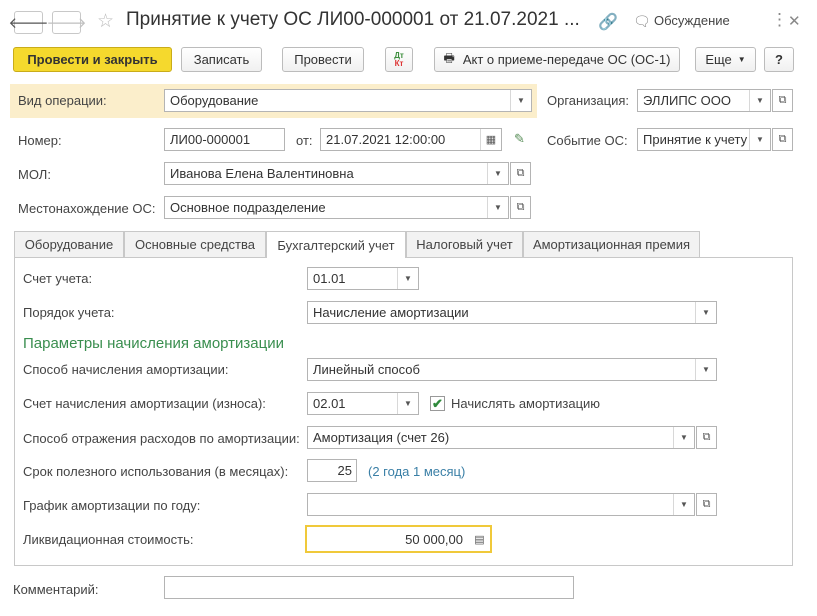 The height and width of the screenshot is (616, 817). I want to click on accrue-depreciation-label: Начислять амортизацию, so click(525, 403).